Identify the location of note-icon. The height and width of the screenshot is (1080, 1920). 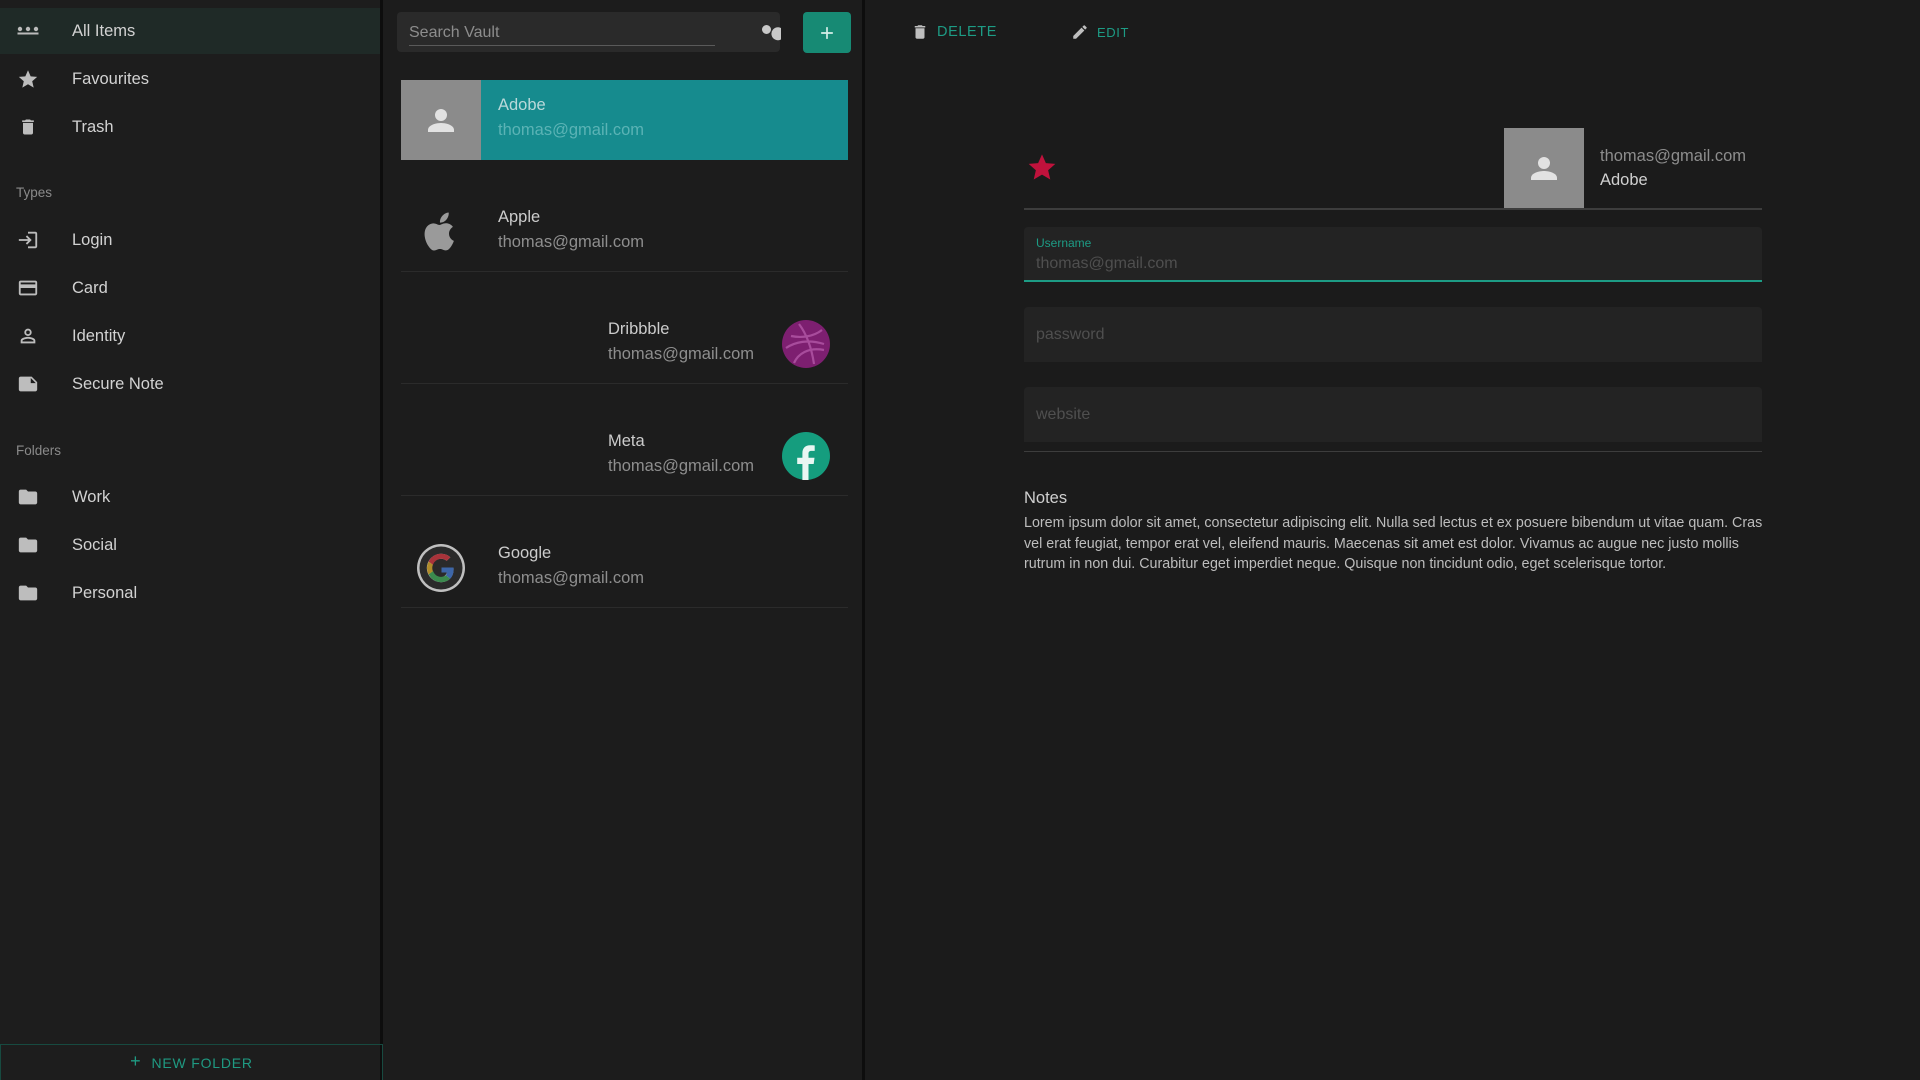
(28, 384).